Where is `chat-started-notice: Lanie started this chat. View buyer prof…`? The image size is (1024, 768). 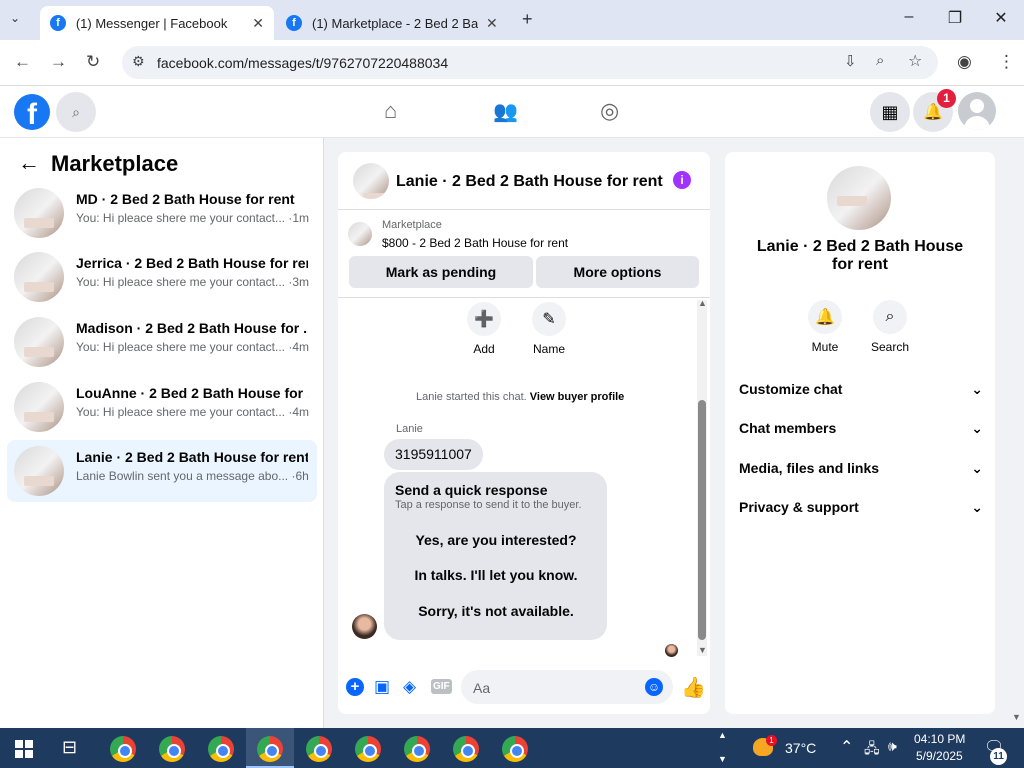
chat-started-notice: Lanie started this chat. View buyer prof… is located at coordinates (520, 397).